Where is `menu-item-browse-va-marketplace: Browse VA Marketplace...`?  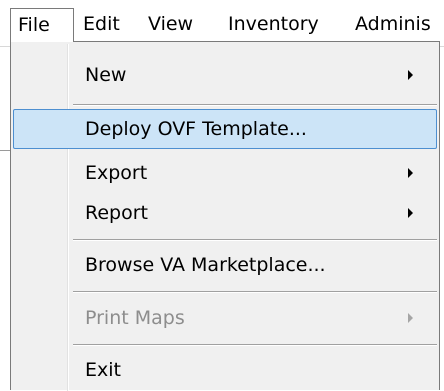 menu-item-browse-va-marketplace: Browse VA Marketplace... is located at coordinates (225, 265).